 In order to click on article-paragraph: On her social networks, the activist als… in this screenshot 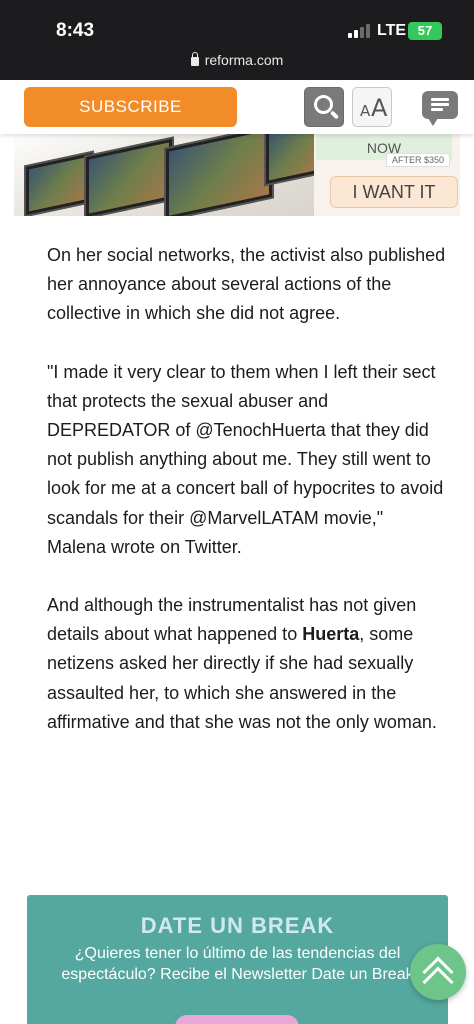, I will do `click(246, 284)`.